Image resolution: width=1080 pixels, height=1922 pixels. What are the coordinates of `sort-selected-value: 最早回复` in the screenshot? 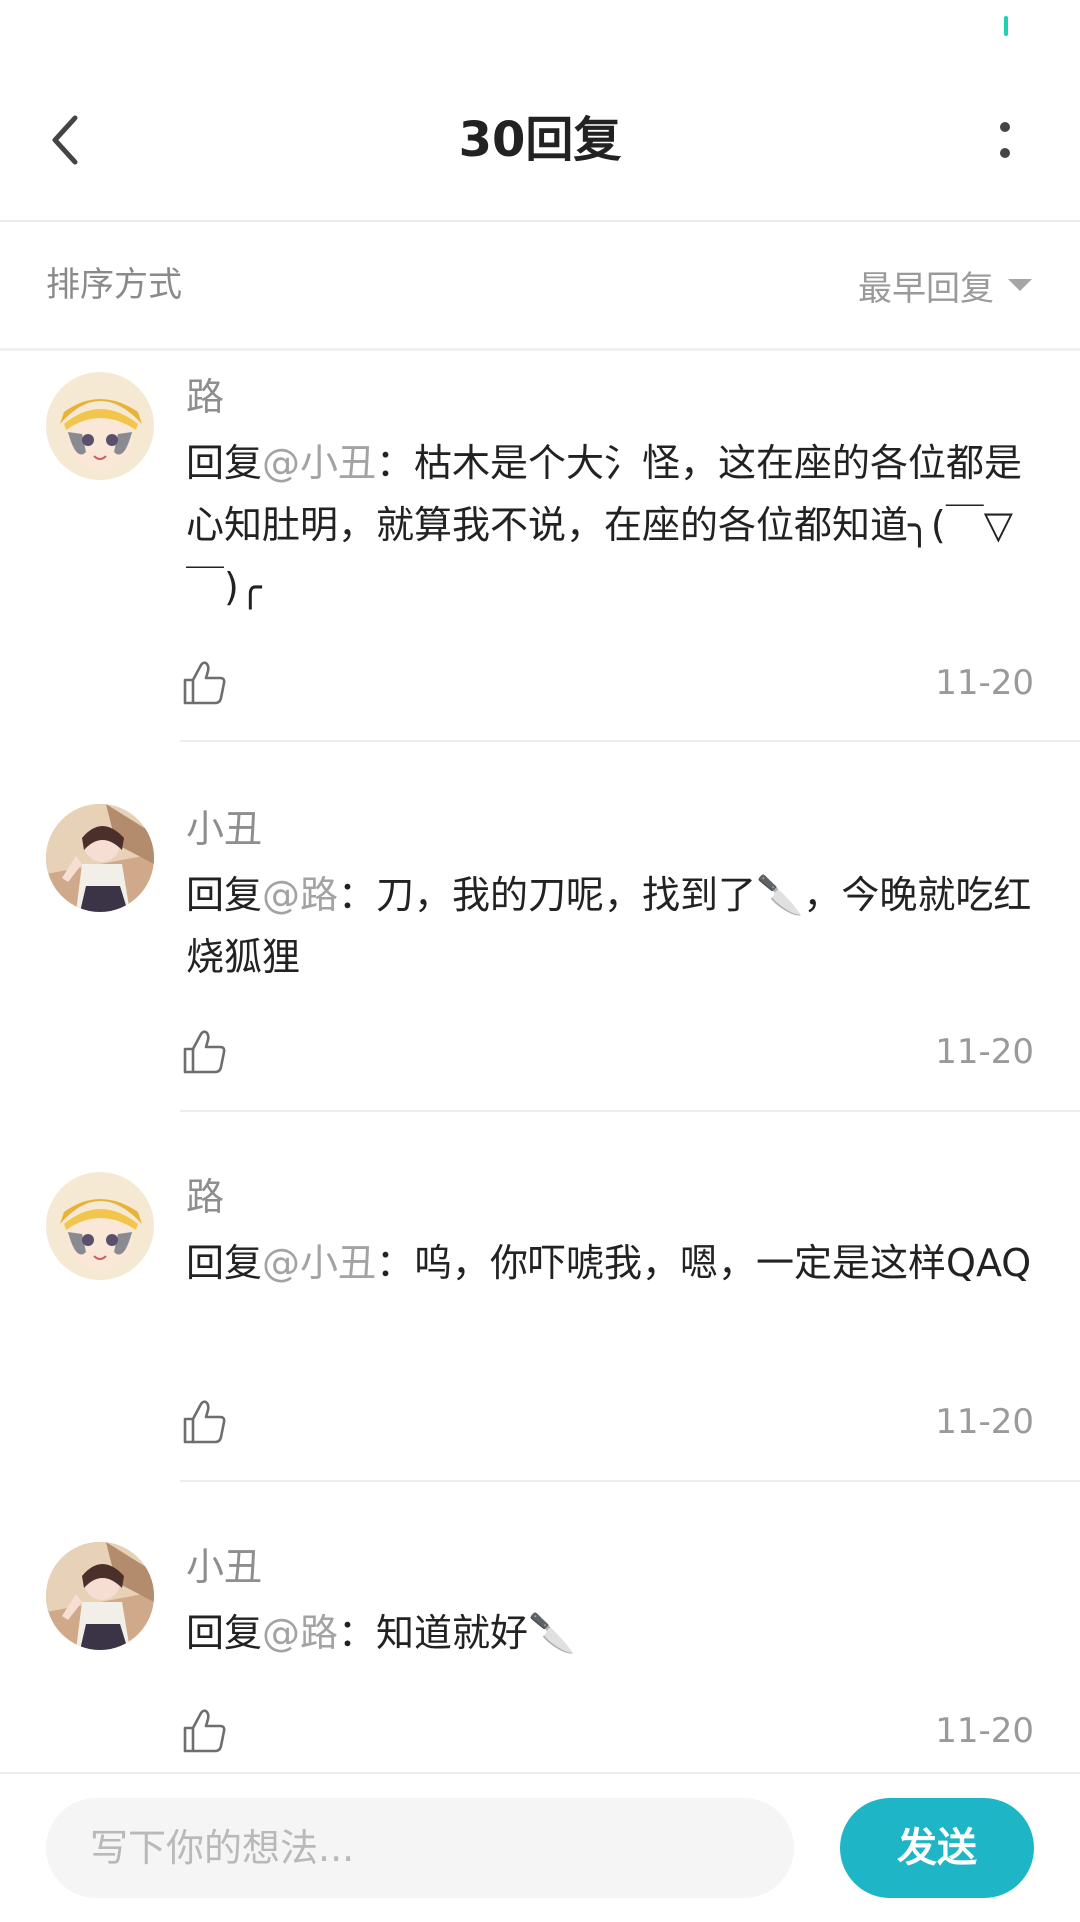 It's located at (926, 288).